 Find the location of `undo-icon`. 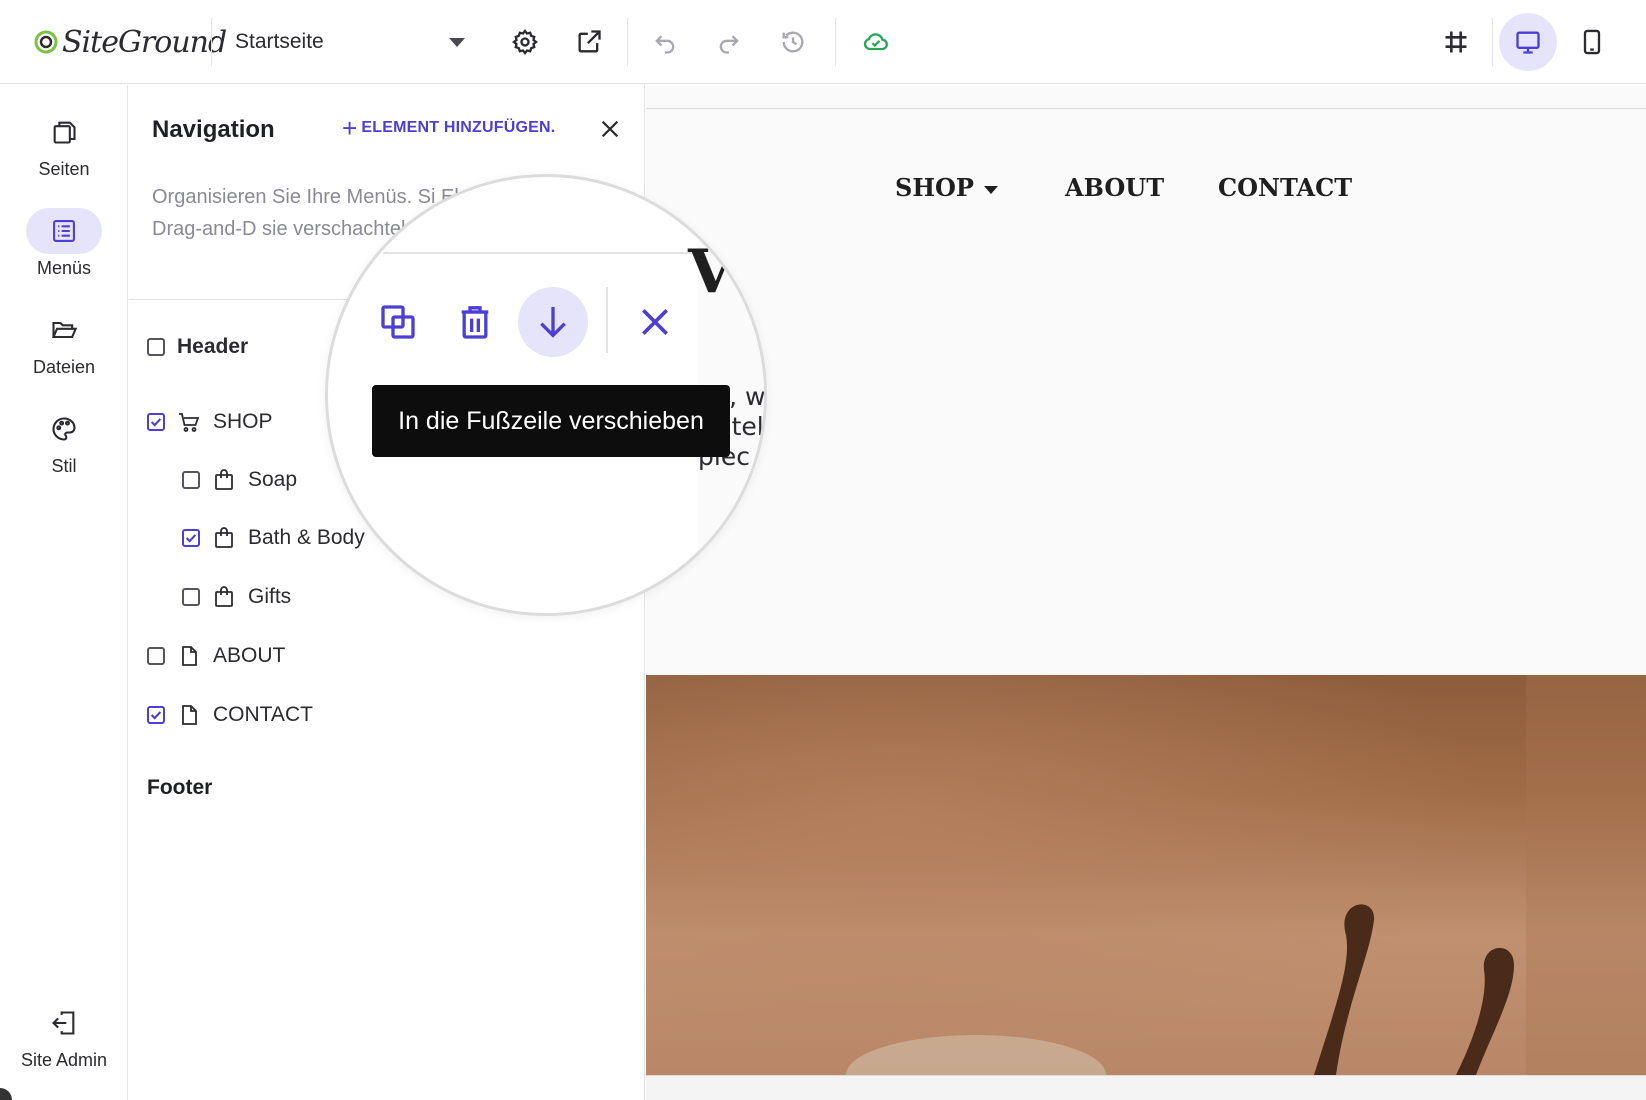

undo-icon is located at coordinates (665, 44).